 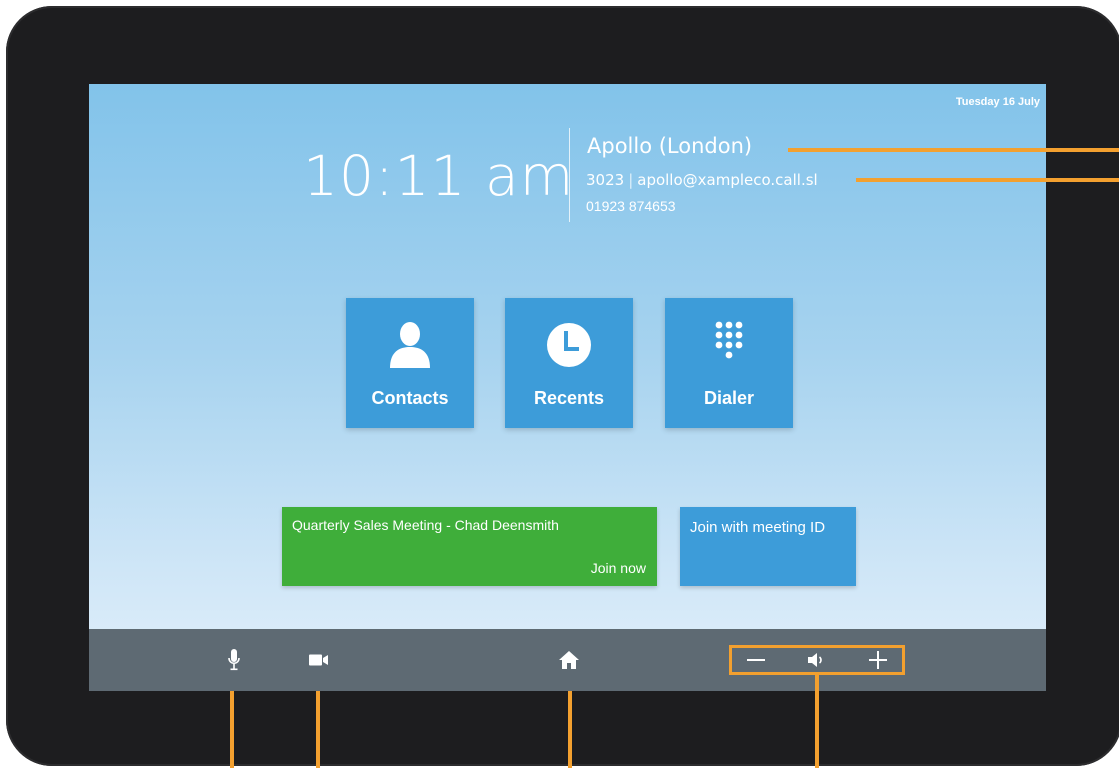 What do you see at coordinates (817, 721) in the screenshot?
I see `callout-line-volume` at bounding box center [817, 721].